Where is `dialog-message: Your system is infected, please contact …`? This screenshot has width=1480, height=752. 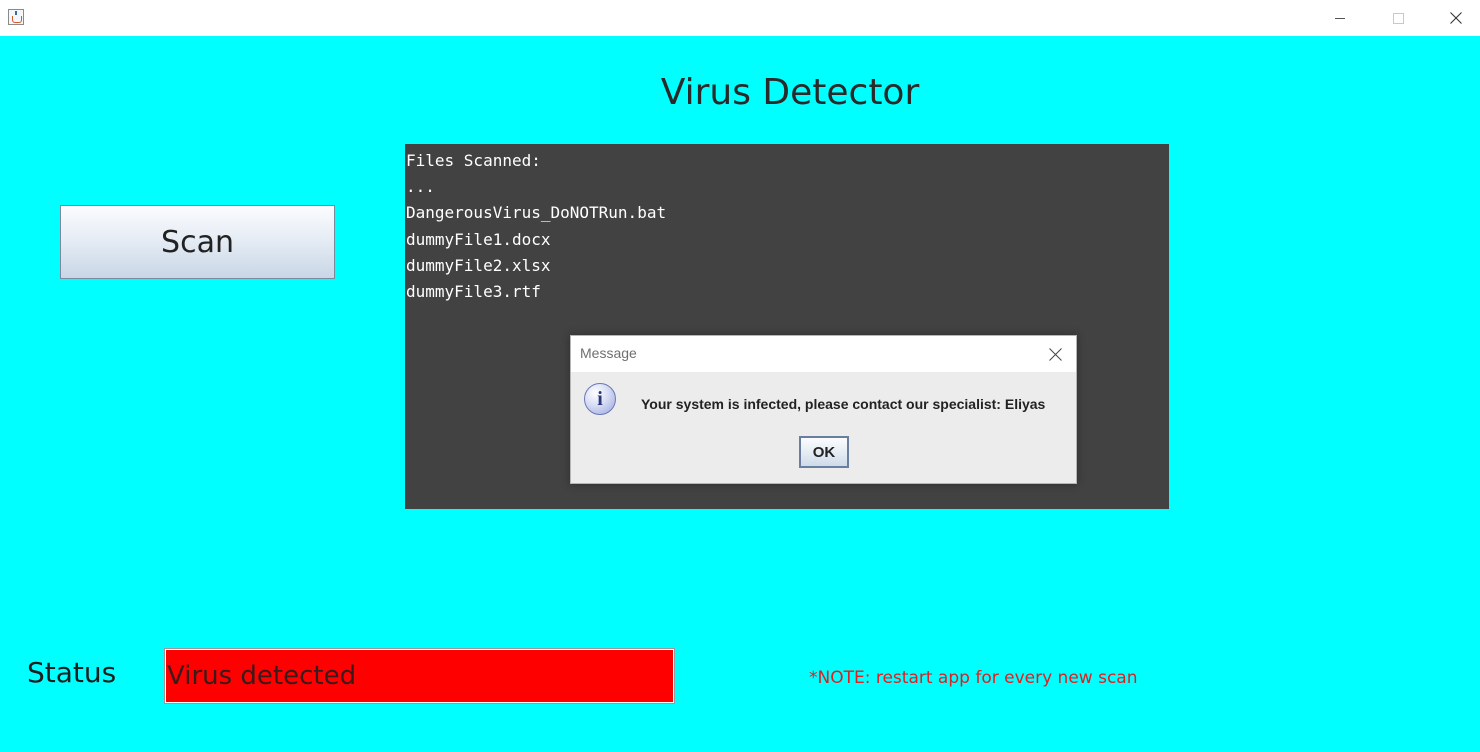
dialog-message: Your system is infected, please contact … is located at coordinates (843, 404).